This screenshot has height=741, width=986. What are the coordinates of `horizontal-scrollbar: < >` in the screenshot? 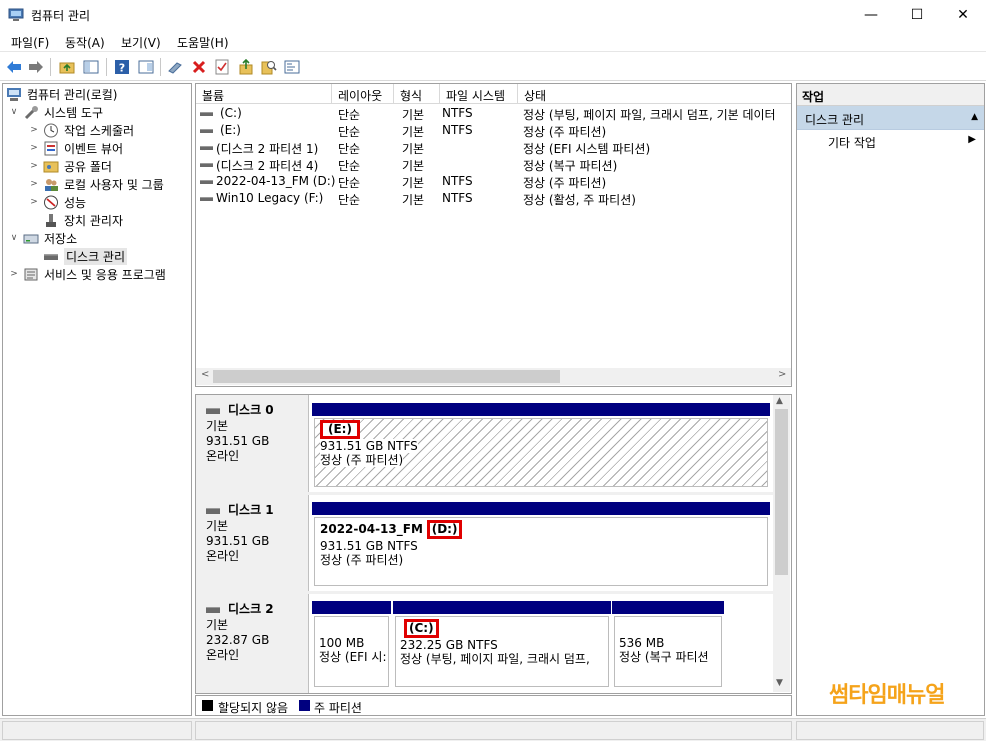 It's located at (493, 376).